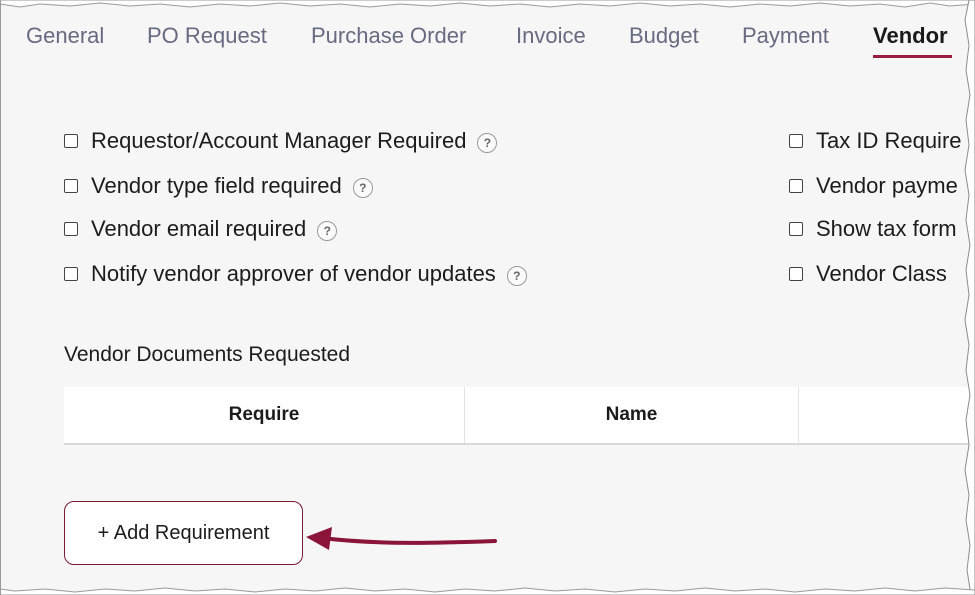  What do you see at coordinates (401, 538) in the screenshot?
I see `annotation-arrow` at bounding box center [401, 538].